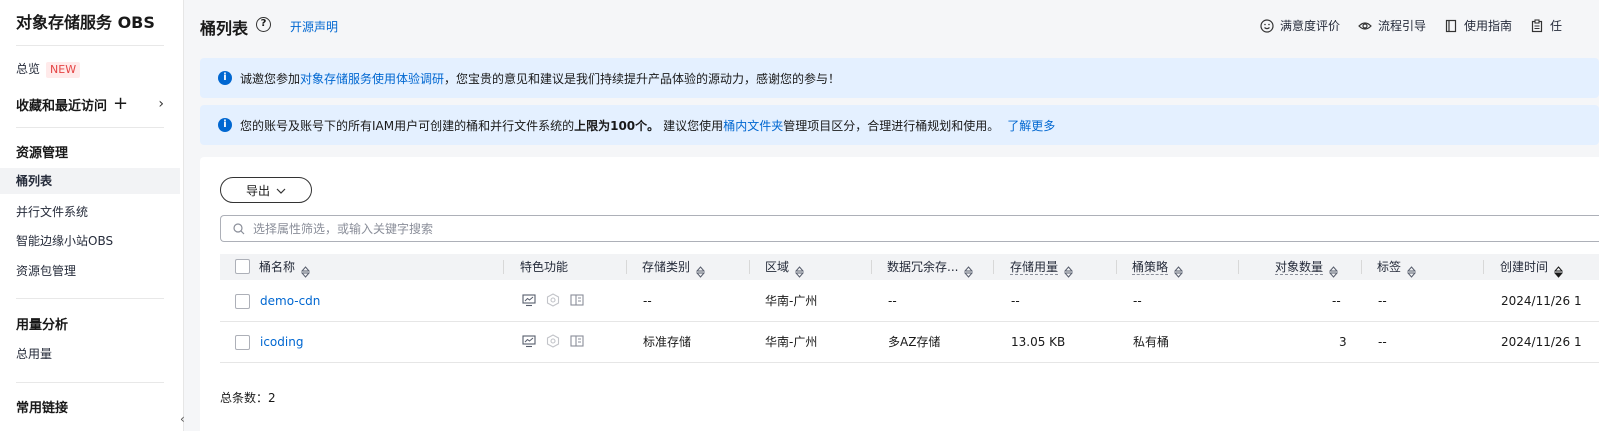  I want to click on col-label: 存储类别, so click(666, 267).